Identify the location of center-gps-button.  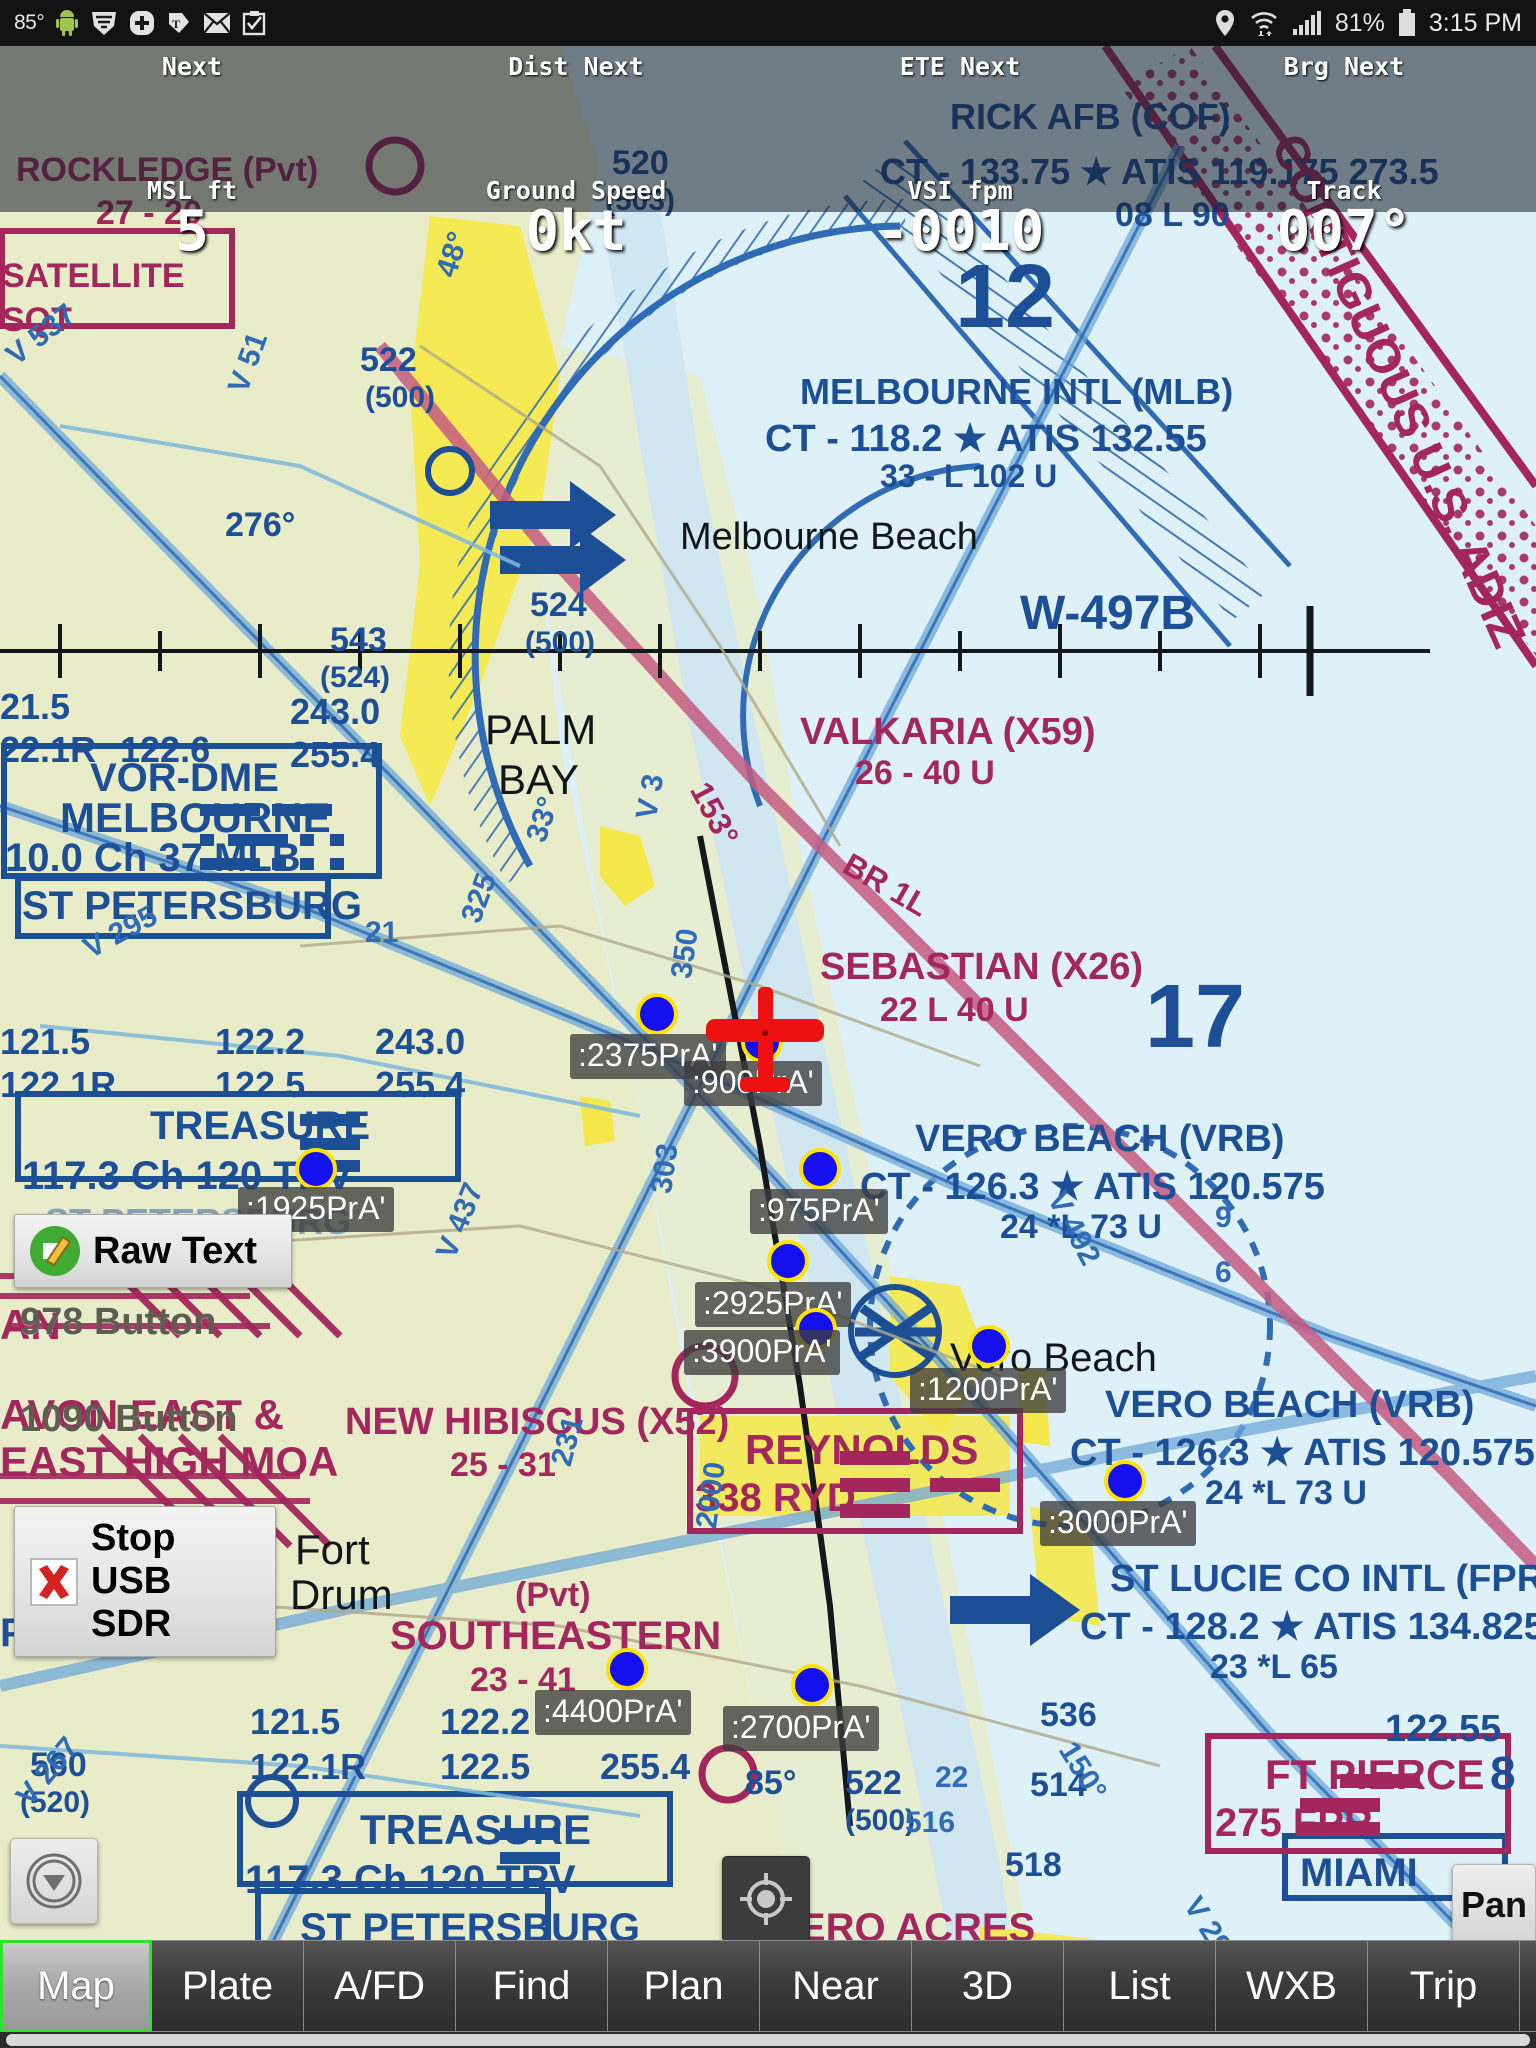
(766, 1899).